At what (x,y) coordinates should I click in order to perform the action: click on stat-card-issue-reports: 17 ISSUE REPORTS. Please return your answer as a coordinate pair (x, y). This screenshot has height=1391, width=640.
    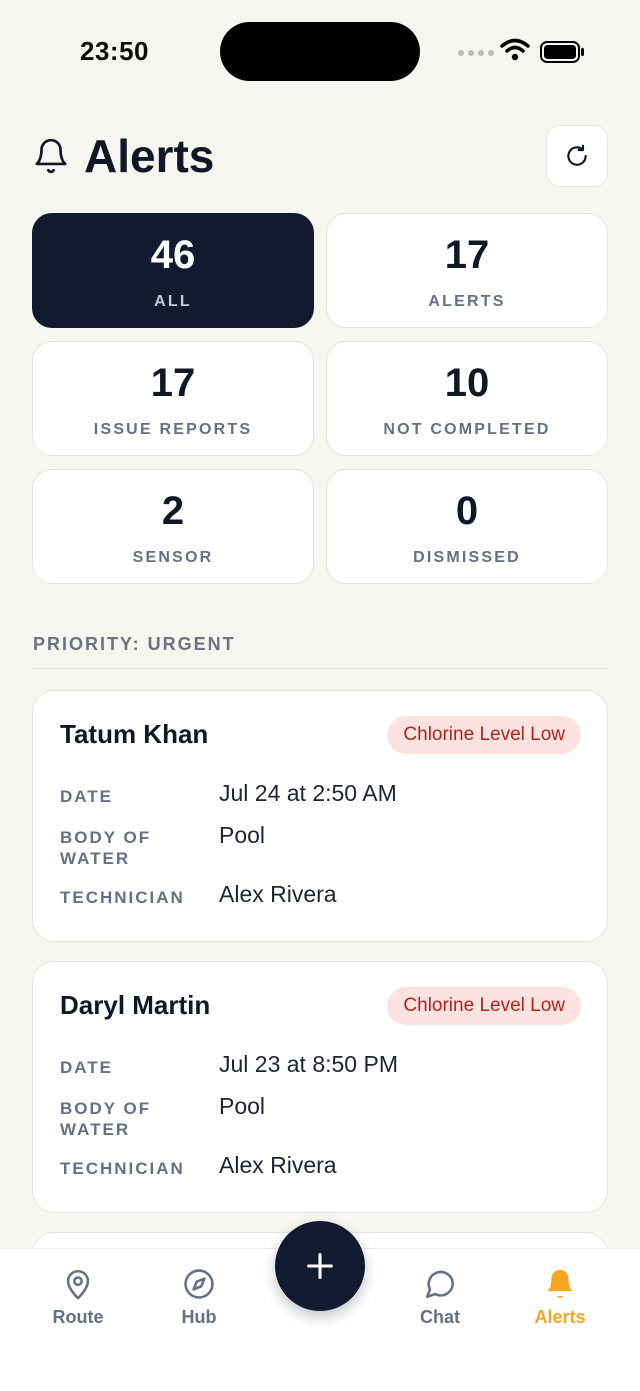
    Looking at the image, I should click on (173, 398).